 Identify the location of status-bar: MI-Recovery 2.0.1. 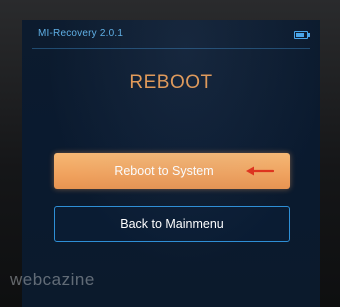
(171, 34).